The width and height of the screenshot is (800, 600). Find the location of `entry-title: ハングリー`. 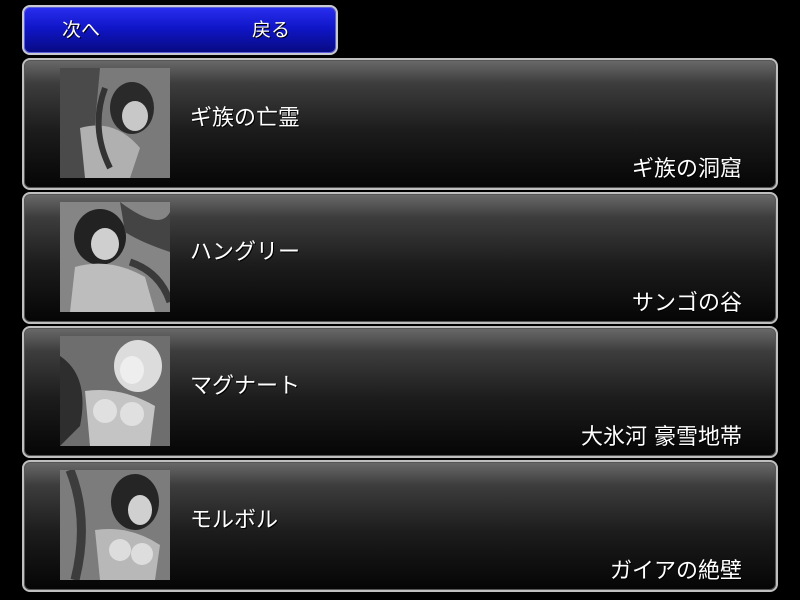

entry-title: ハングリー is located at coordinates (245, 252).